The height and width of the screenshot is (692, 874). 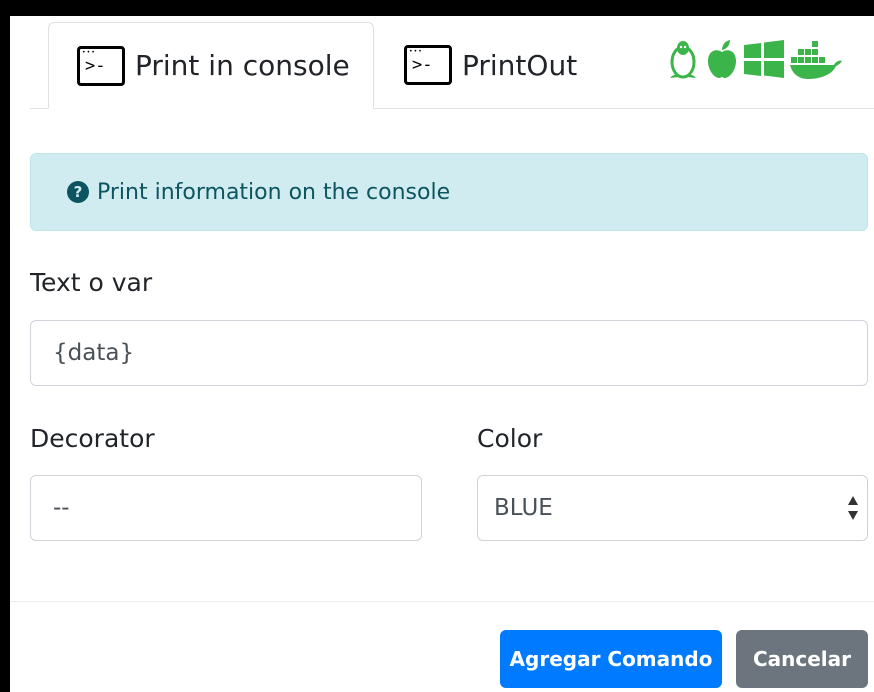 I want to click on docker-icon, so click(x=816, y=60).